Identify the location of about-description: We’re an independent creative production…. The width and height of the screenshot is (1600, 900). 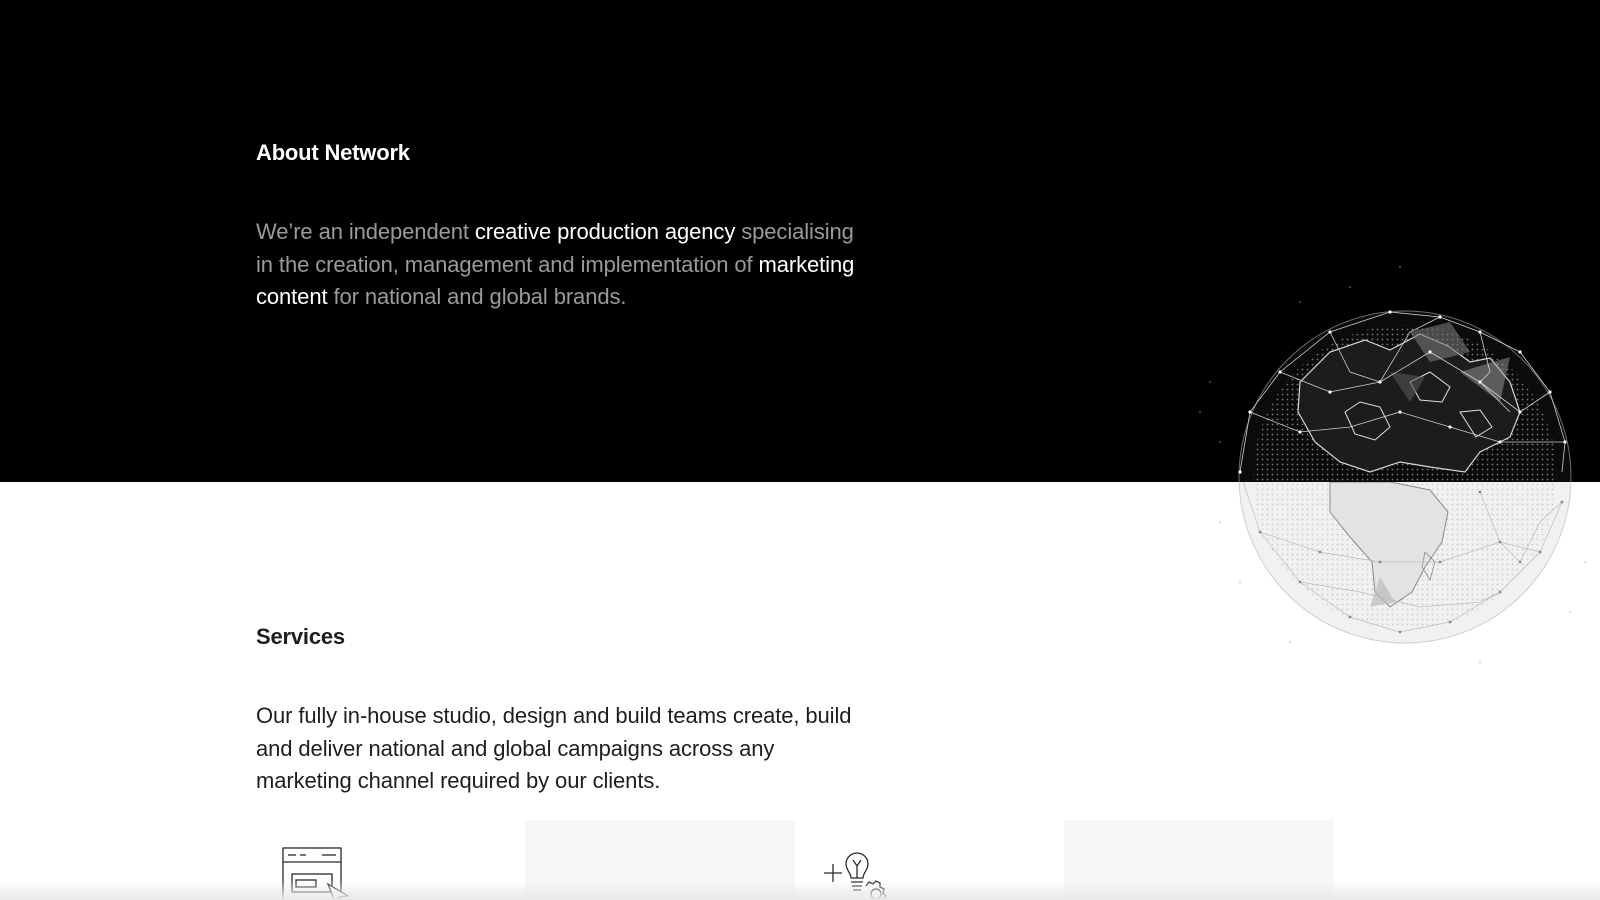
(561, 265).